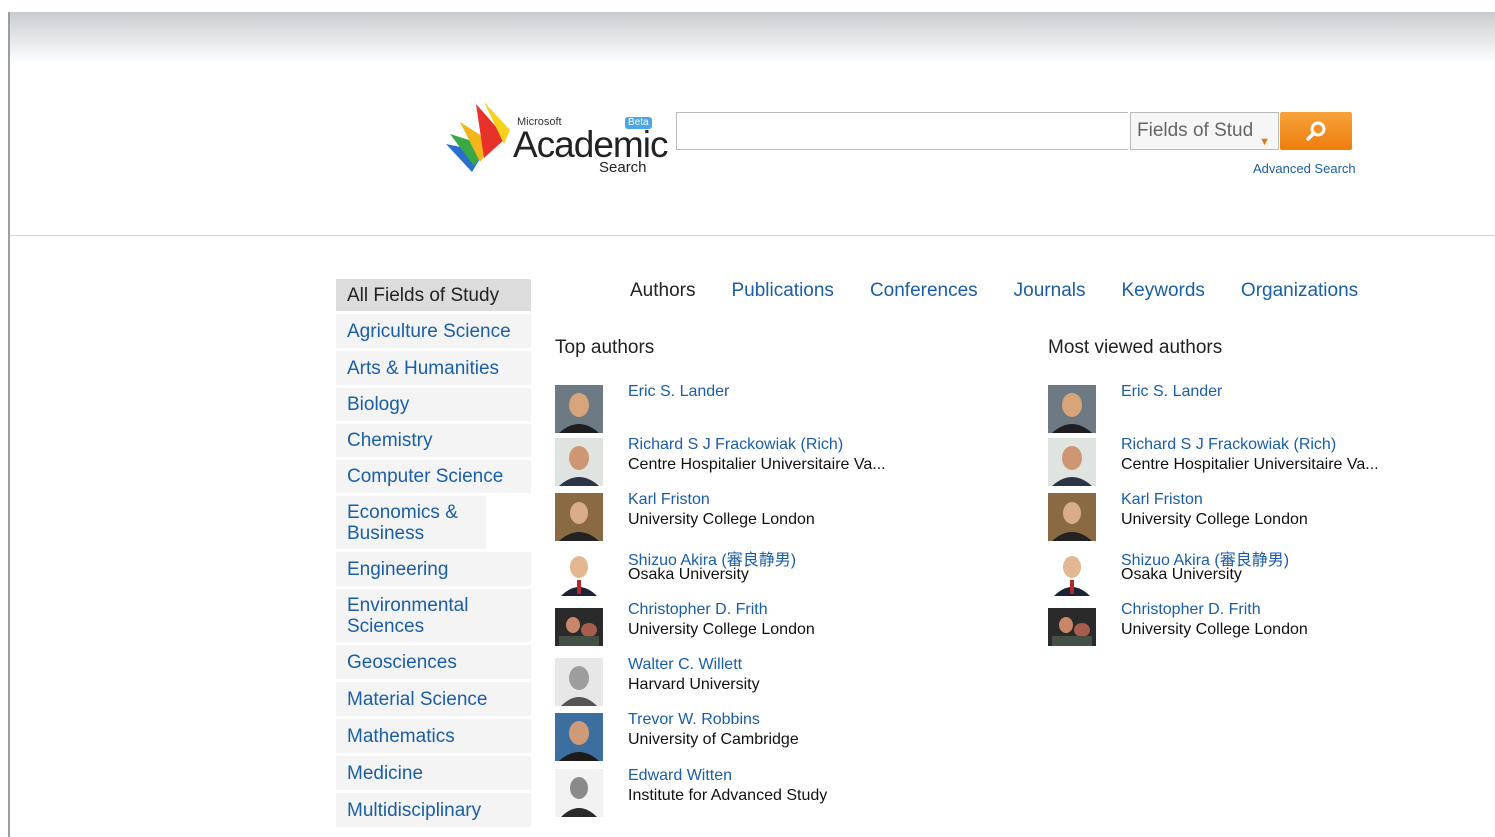 The width and height of the screenshot is (1495, 837). Describe the element at coordinates (1135, 347) in the screenshot. I see `most-viewed-authors-heading: Most viewed authors` at that location.